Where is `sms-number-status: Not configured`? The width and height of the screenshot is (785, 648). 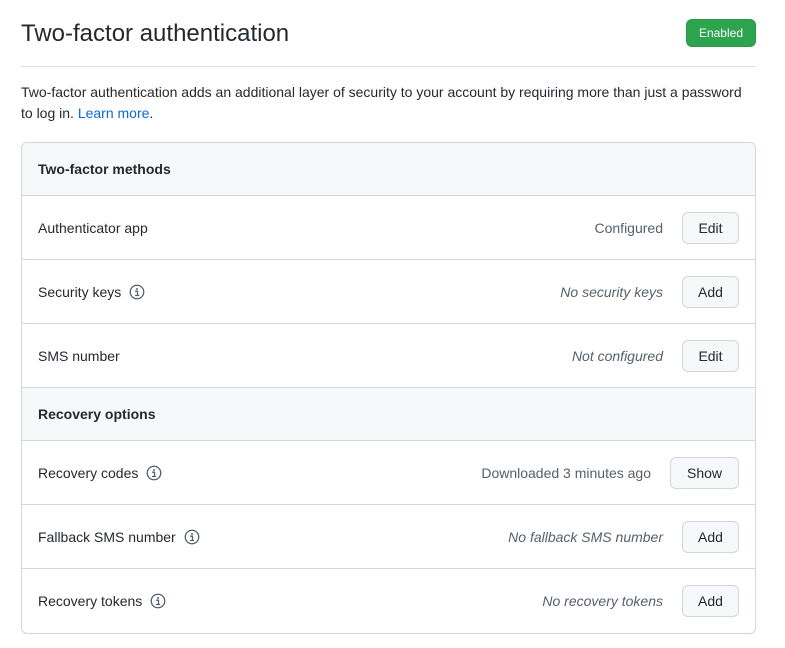 sms-number-status: Not configured is located at coordinates (617, 355).